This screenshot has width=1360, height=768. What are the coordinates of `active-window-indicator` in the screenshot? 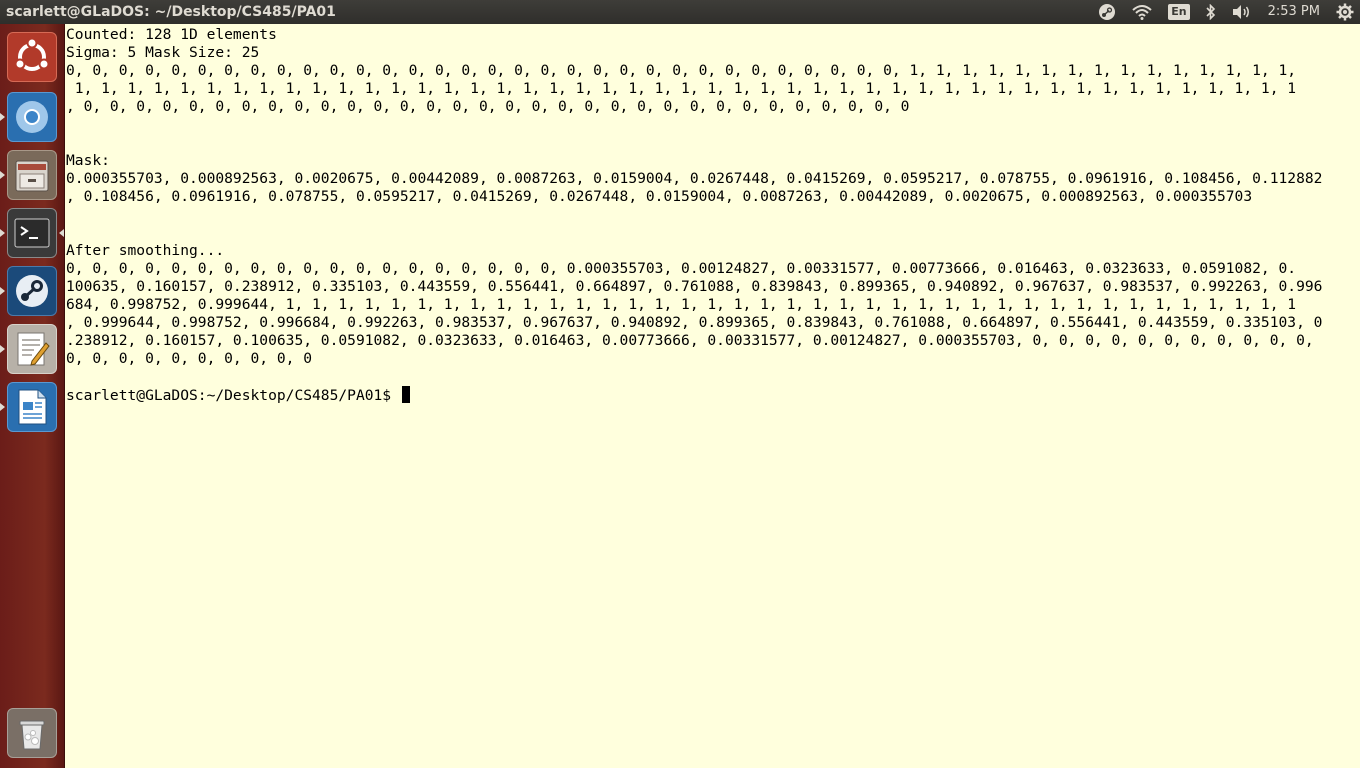 It's located at (61, 233).